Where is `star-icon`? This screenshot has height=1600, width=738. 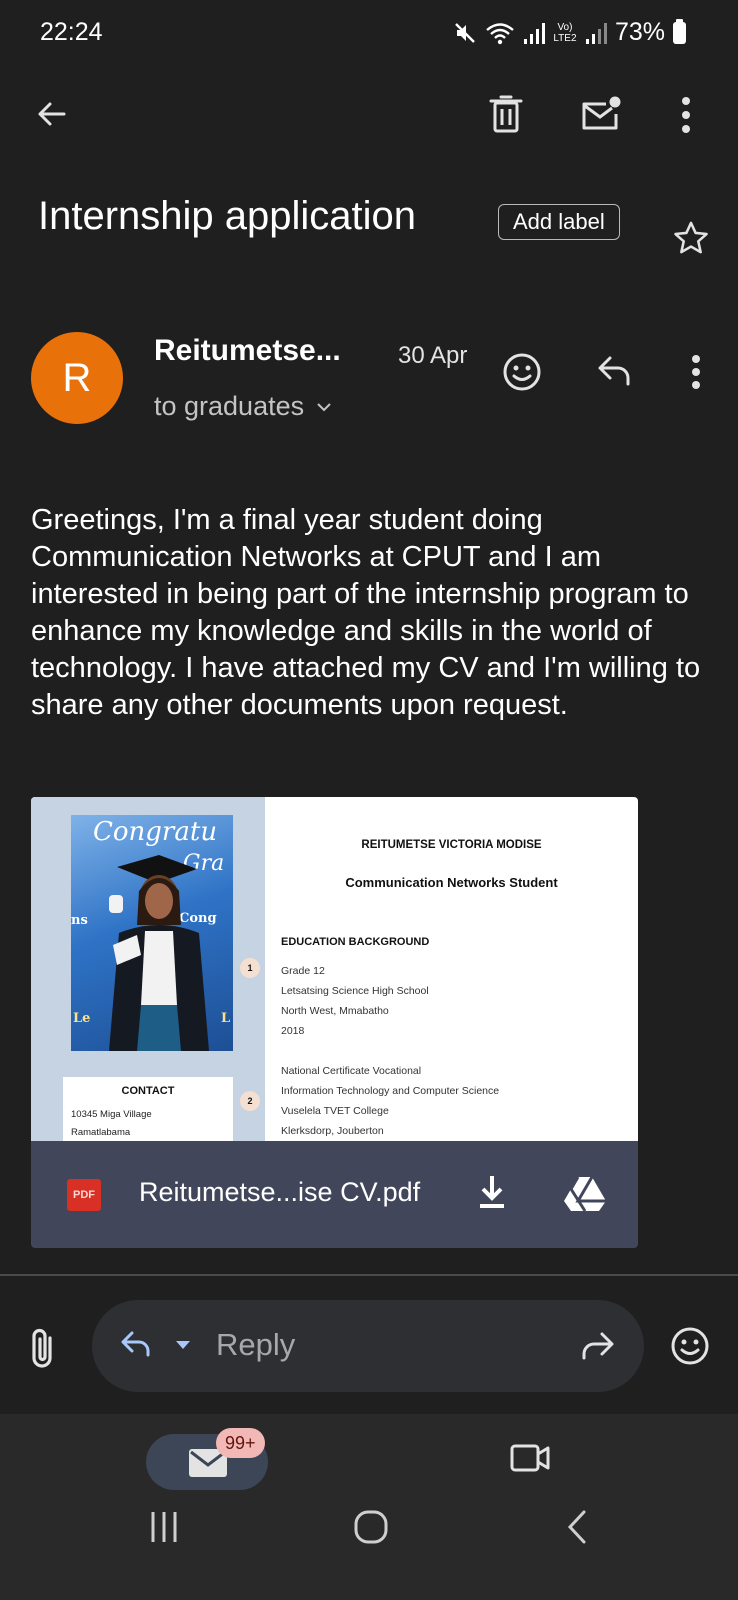
star-icon is located at coordinates (691, 237).